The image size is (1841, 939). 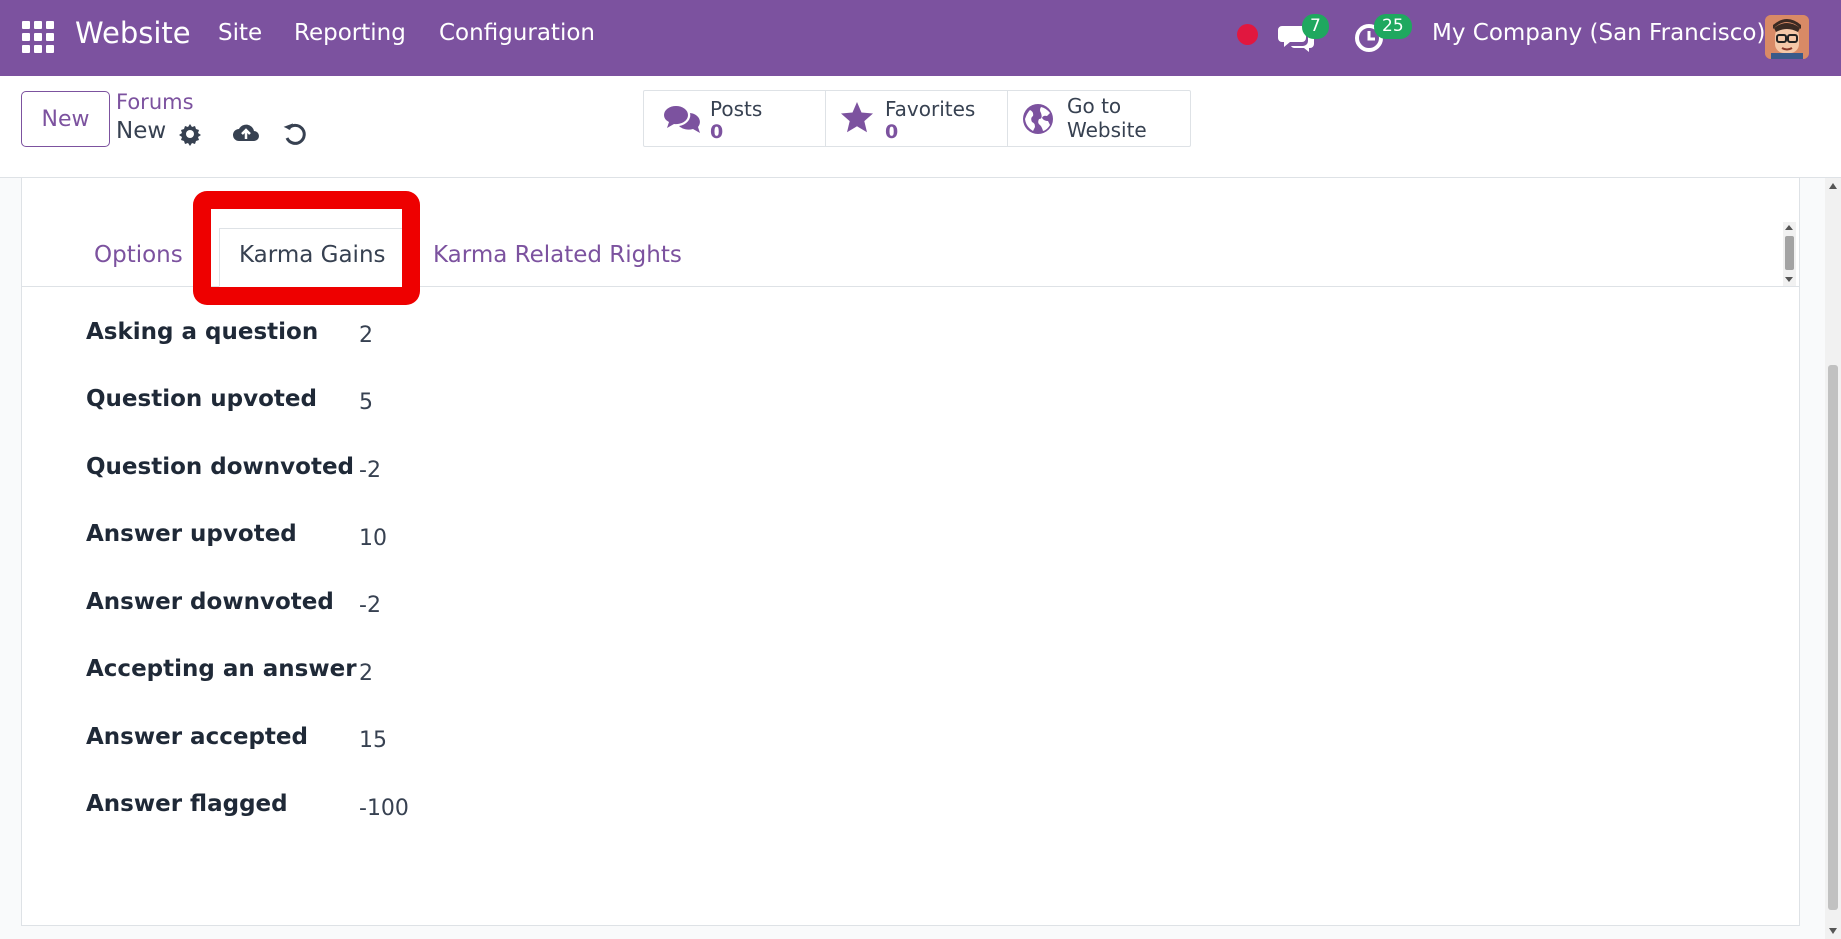 What do you see at coordinates (717, 132) in the screenshot?
I see `posts-count: 0` at bounding box center [717, 132].